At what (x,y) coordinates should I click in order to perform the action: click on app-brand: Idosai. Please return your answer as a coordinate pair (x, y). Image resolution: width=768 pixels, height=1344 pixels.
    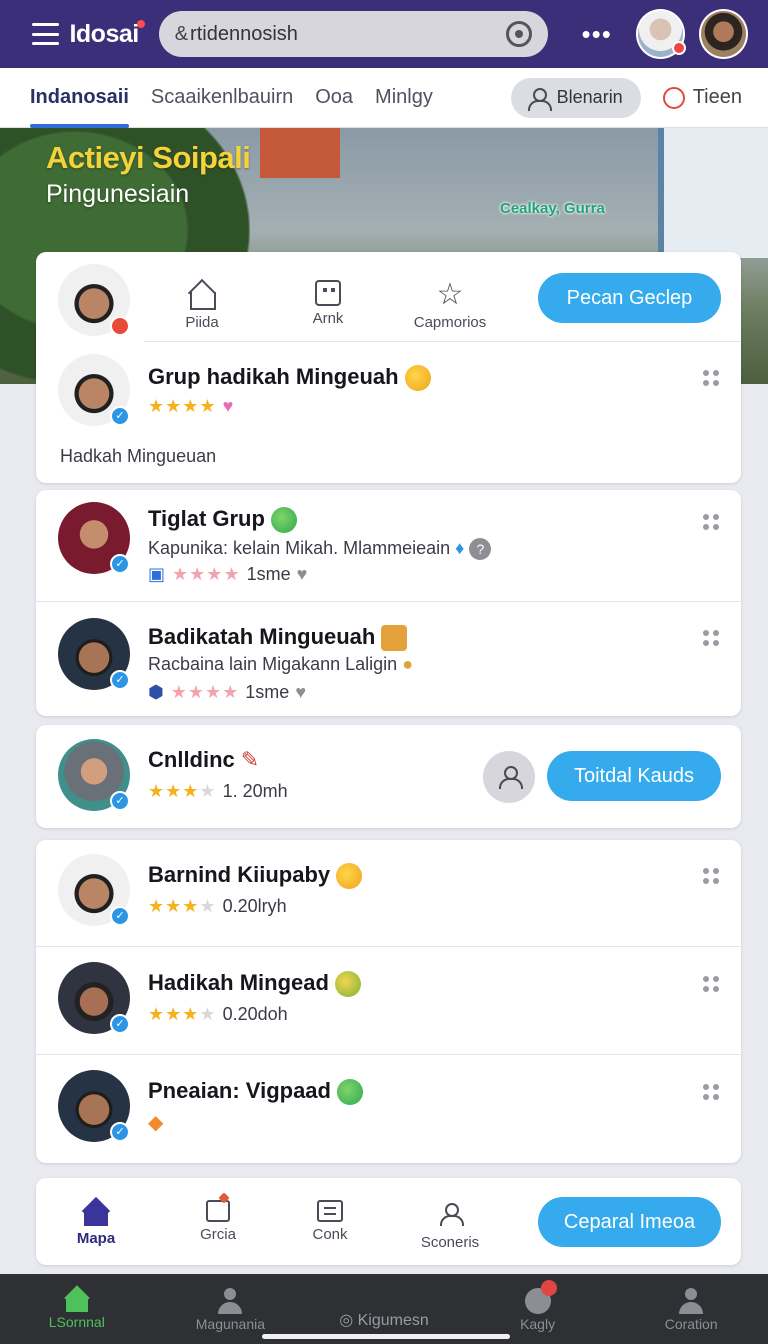
    Looking at the image, I should click on (107, 34).